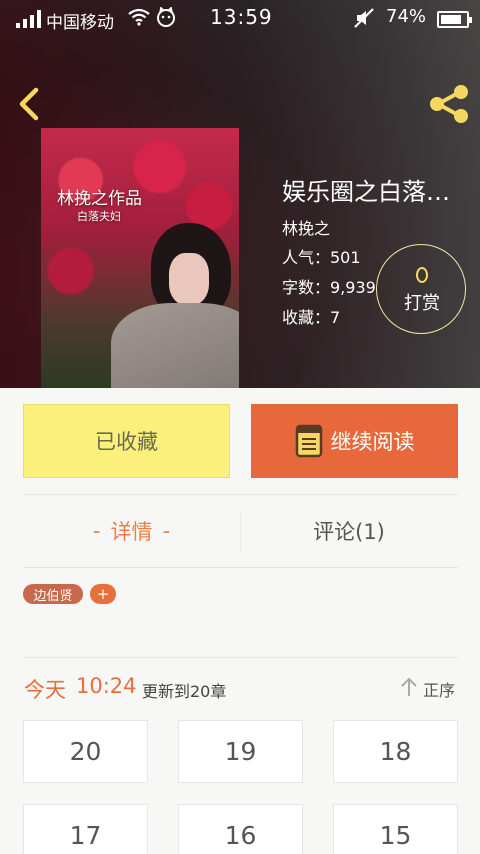 The height and width of the screenshot is (854, 480). I want to click on add-tag-button: +, so click(103, 594).